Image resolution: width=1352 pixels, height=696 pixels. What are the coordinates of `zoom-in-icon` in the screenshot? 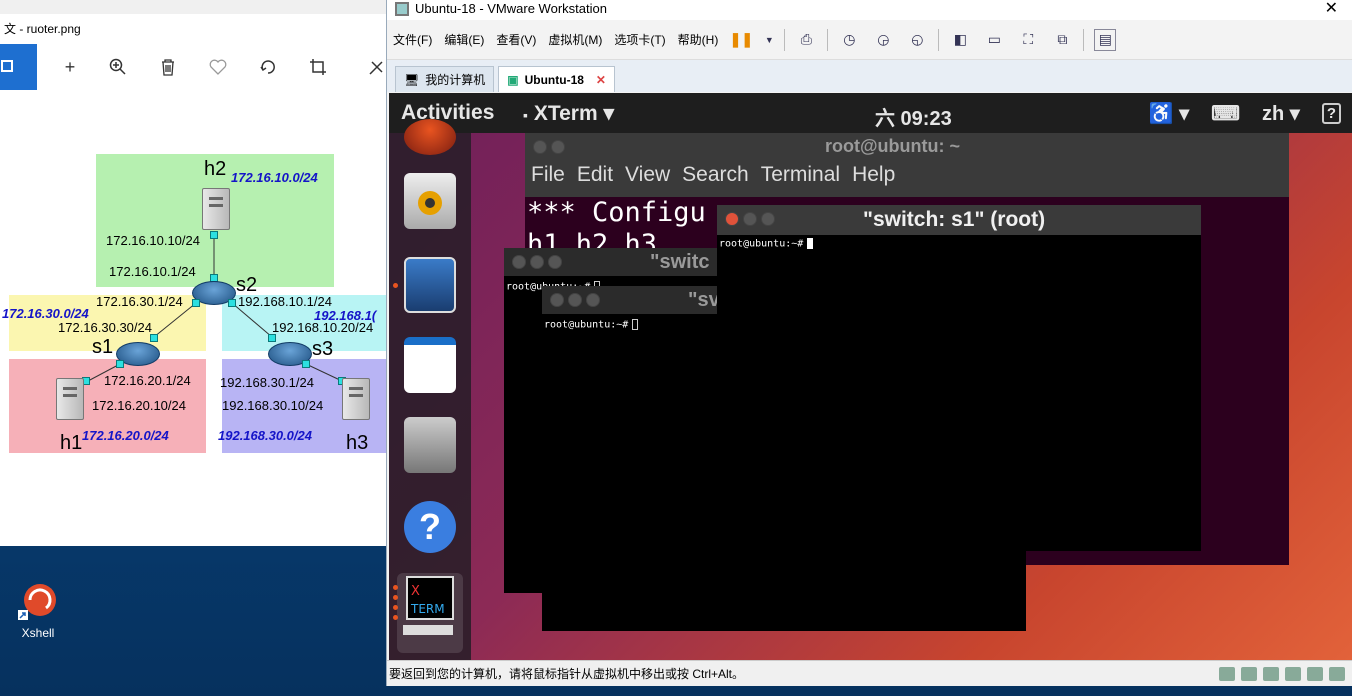 It's located at (118, 67).